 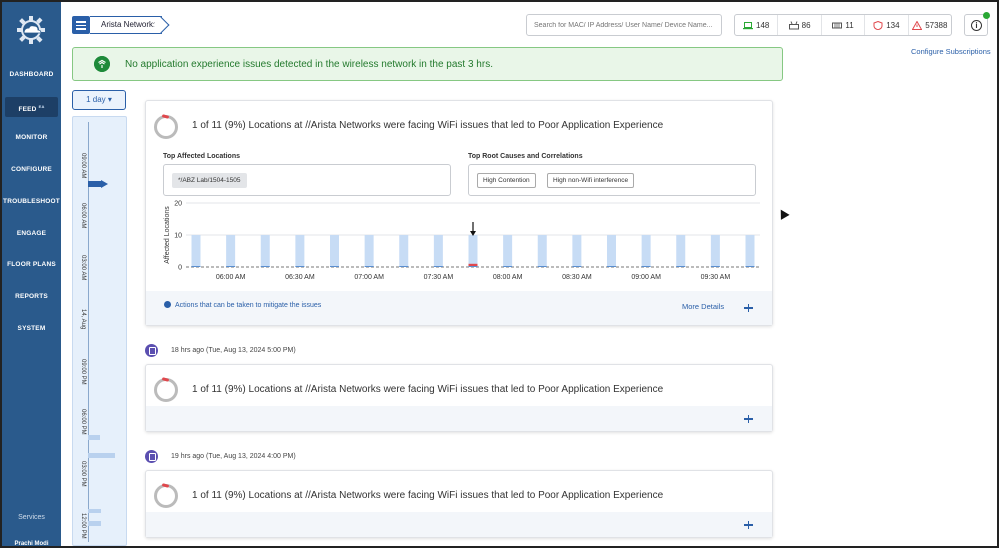 I want to click on search-input, so click(x=624, y=25).